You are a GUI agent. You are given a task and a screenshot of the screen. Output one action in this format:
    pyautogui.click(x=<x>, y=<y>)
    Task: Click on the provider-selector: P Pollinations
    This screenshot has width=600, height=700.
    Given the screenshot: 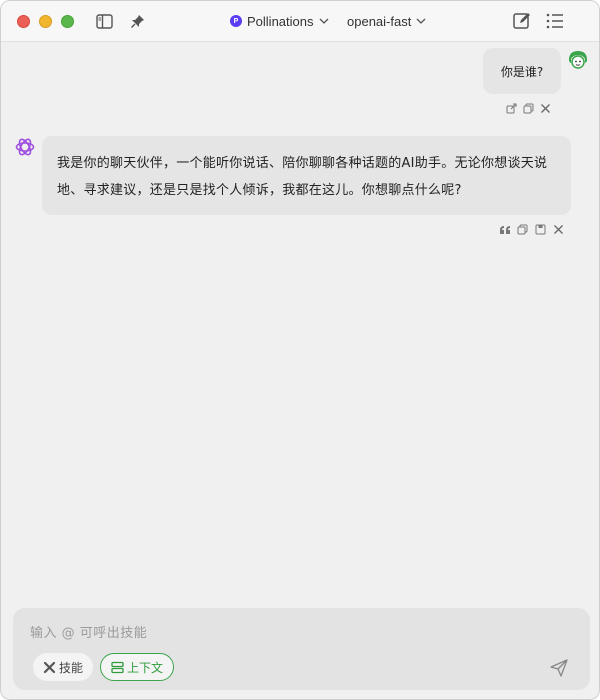 What is the action you would take?
    pyautogui.click(x=279, y=21)
    